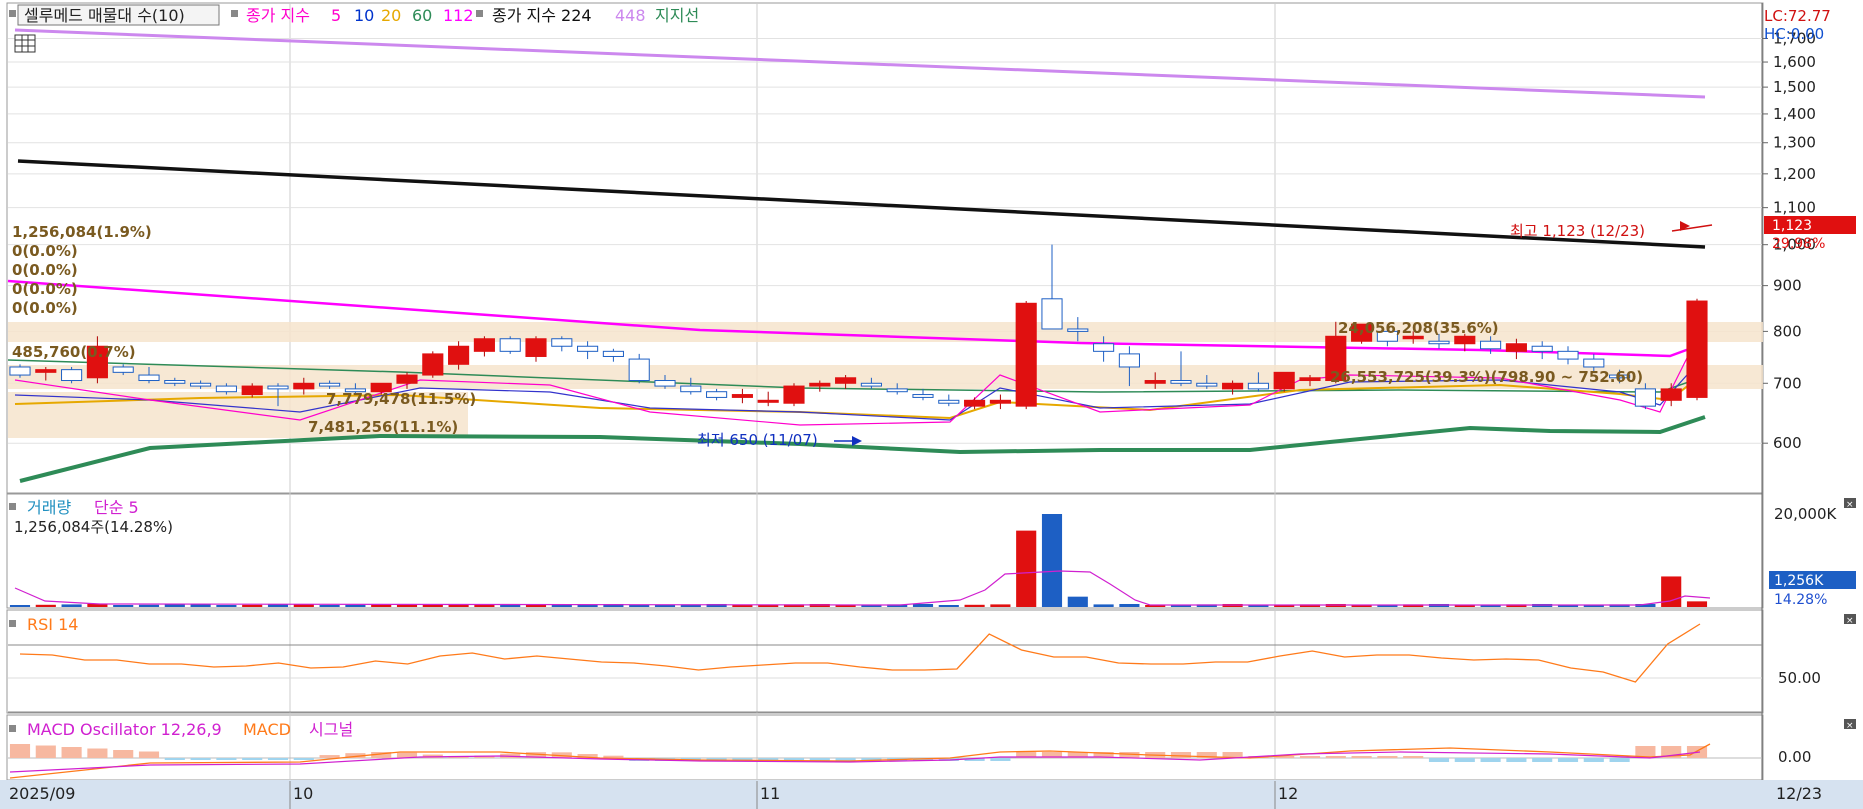 This screenshot has height=809, width=1863. What do you see at coordinates (458, 15) in the screenshot?
I see `ma-legend-112: 112` at bounding box center [458, 15].